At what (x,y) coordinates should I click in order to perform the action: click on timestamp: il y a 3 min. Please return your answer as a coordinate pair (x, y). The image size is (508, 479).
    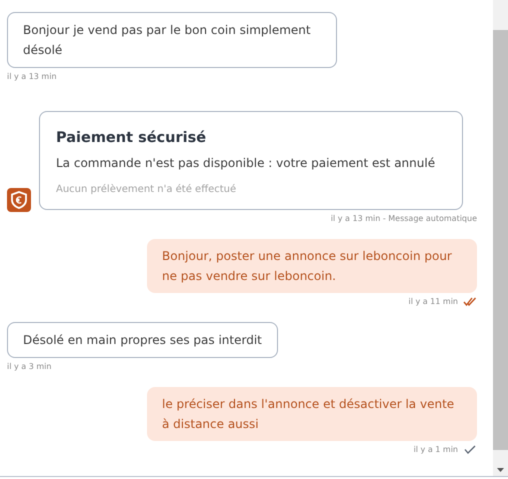
    Looking at the image, I should click on (29, 366).